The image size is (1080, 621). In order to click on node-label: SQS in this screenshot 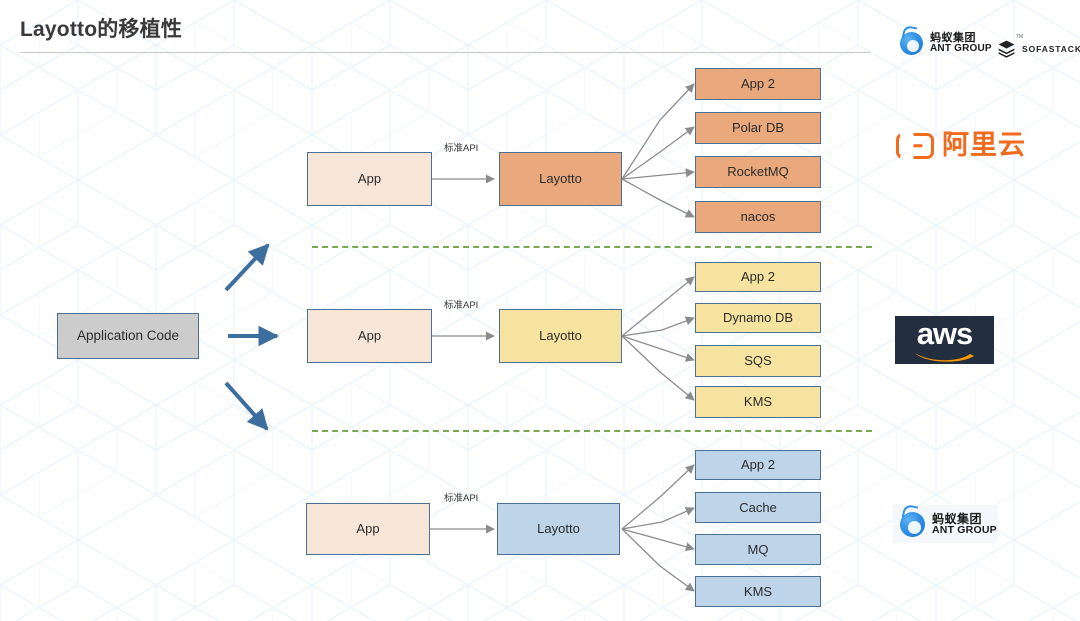, I will do `click(758, 361)`.